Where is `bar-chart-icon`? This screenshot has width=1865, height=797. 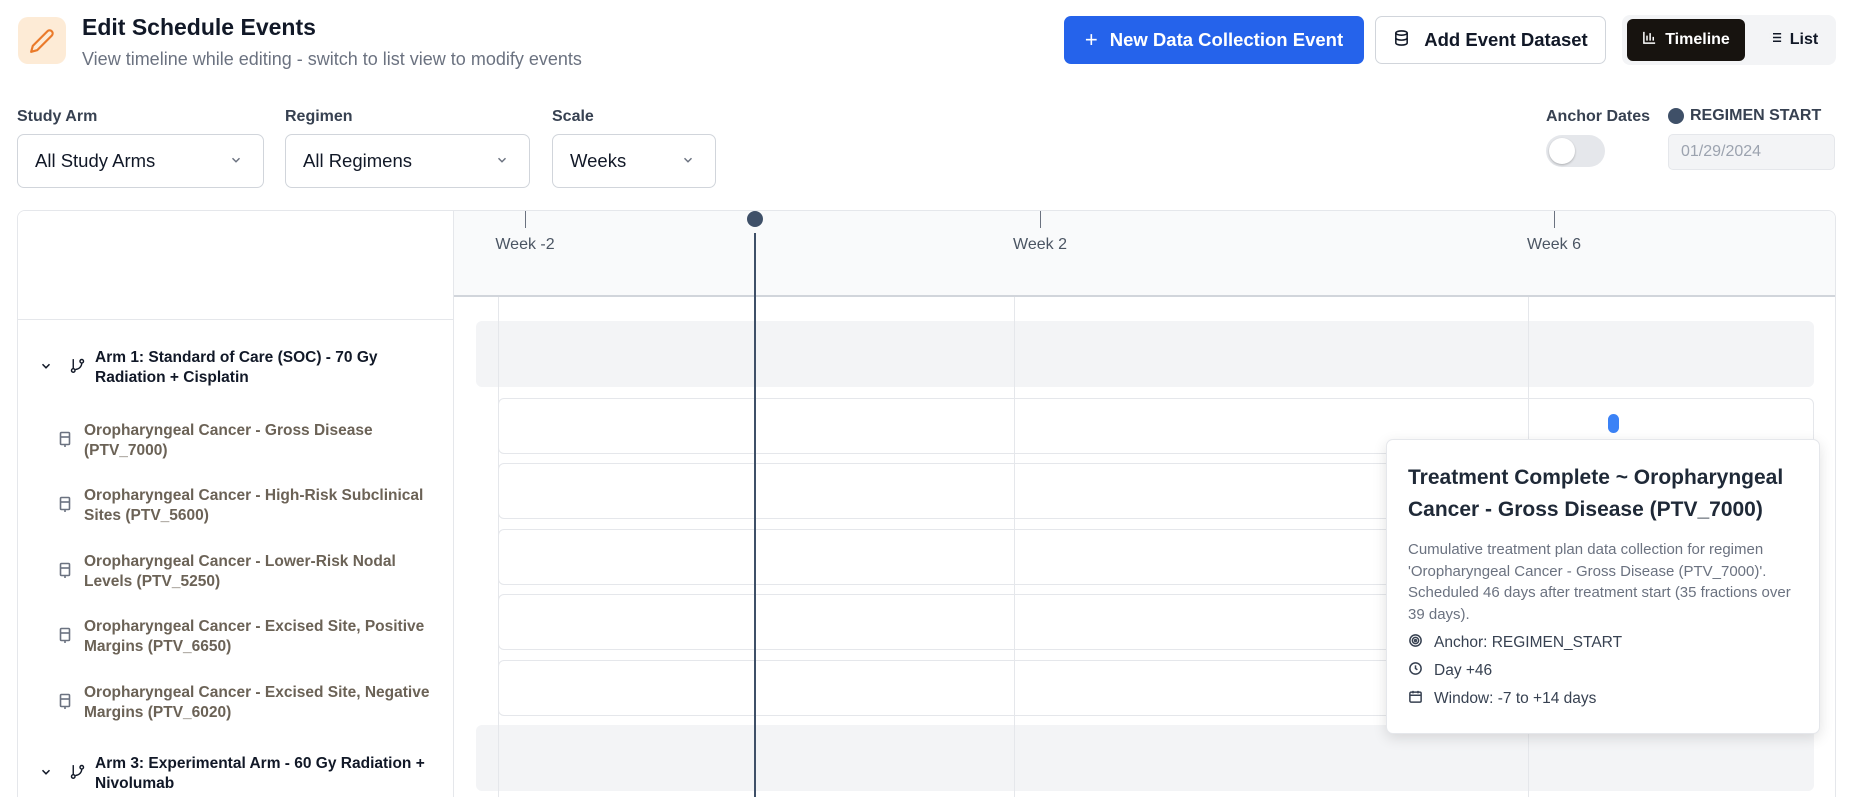 bar-chart-icon is located at coordinates (1649, 40).